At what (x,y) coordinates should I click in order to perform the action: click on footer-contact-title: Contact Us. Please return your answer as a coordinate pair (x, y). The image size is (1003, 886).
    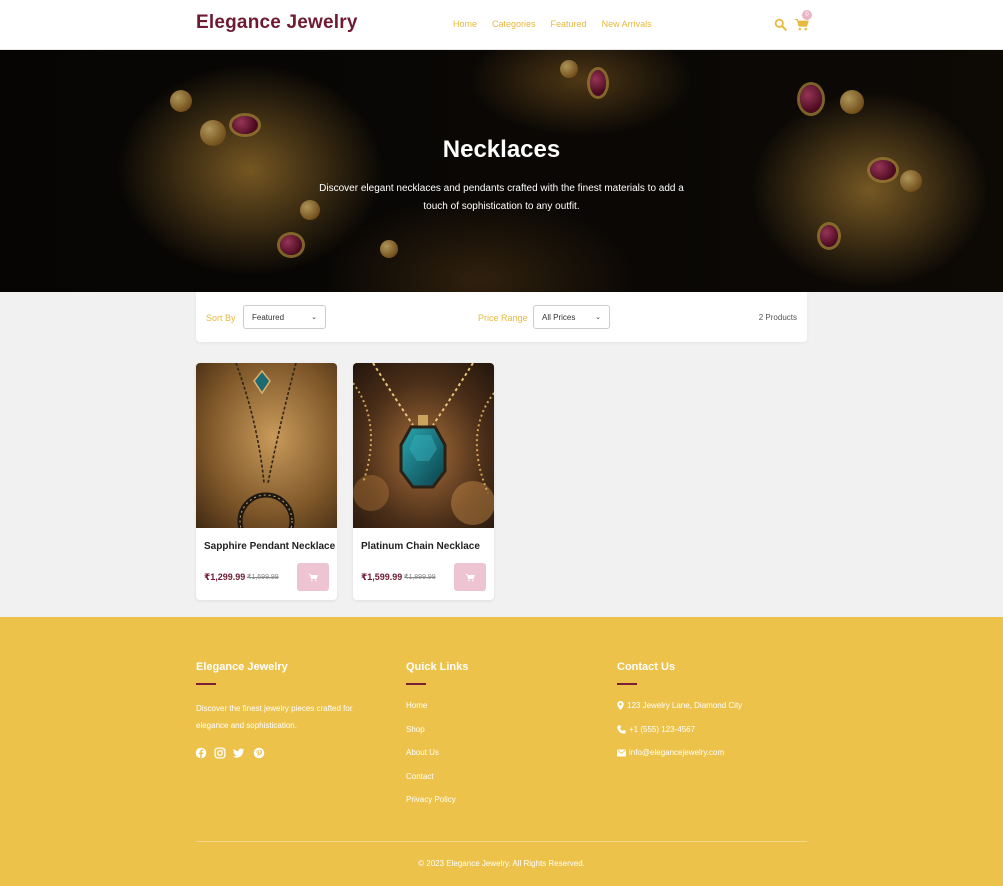
    Looking at the image, I should click on (646, 667).